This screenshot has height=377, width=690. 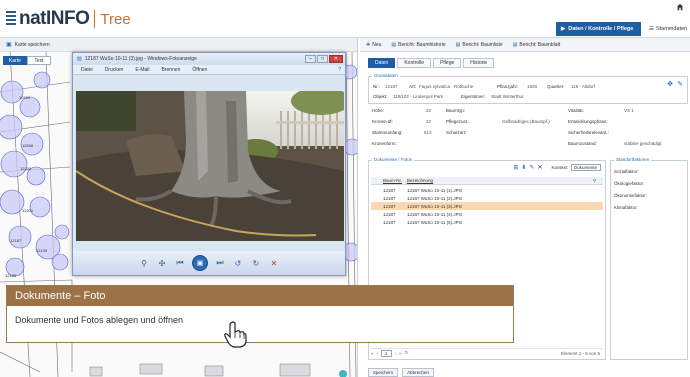 What do you see at coordinates (487, 222) in the screenshot?
I see `table-row: 12187 12187 WuSo 10-11 (5).JPG` at bounding box center [487, 222].